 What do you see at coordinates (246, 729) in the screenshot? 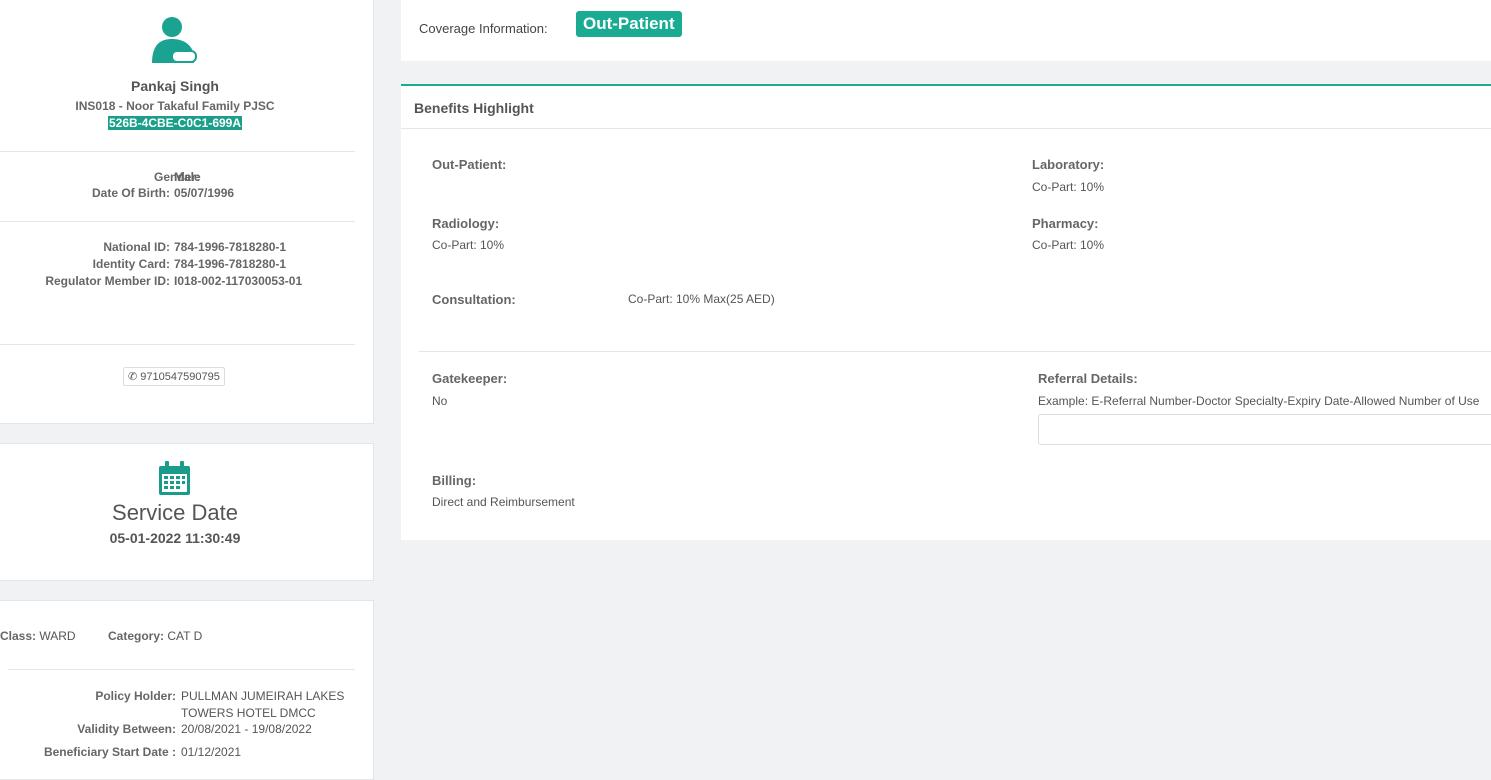
I see `validity-value: 20/08/2021 - 19/08/2022` at bounding box center [246, 729].